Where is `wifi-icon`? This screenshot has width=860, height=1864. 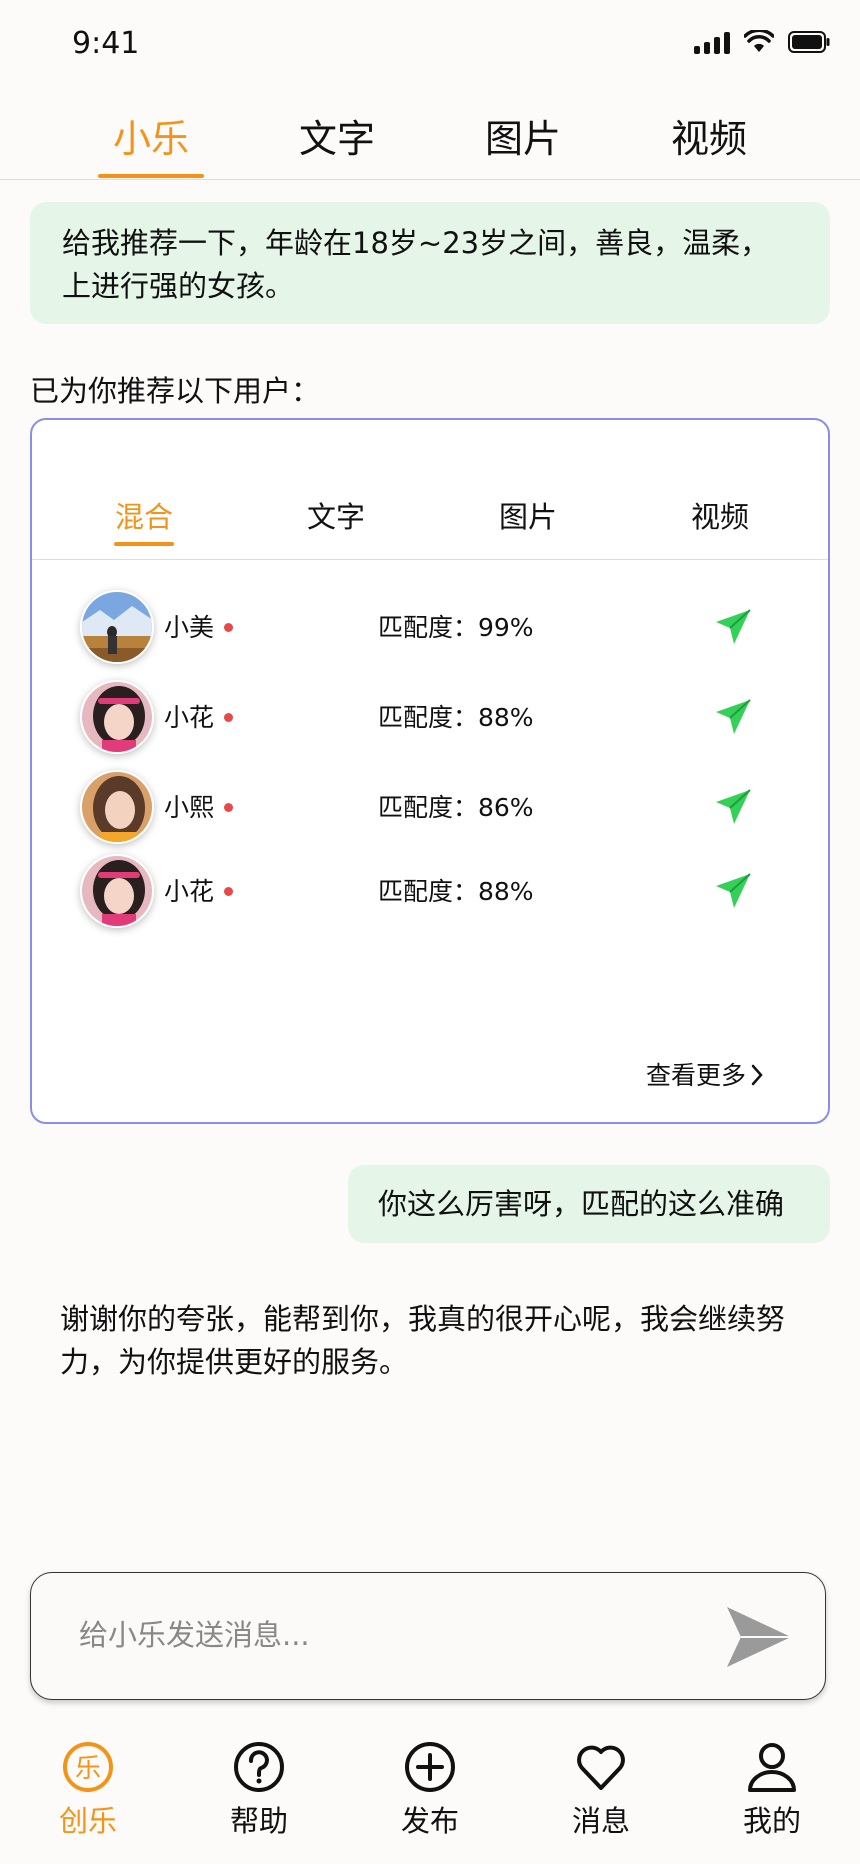
wifi-icon is located at coordinates (759, 42).